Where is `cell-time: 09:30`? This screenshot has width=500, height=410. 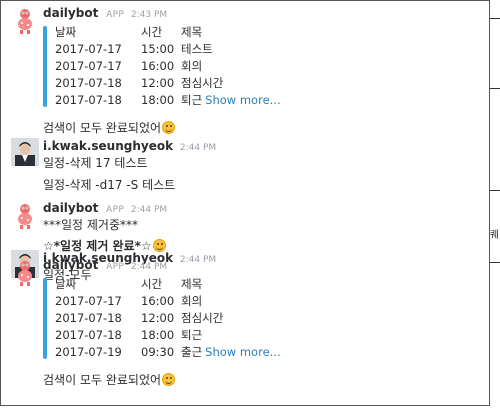 cell-time: 09:30 is located at coordinates (158, 352).